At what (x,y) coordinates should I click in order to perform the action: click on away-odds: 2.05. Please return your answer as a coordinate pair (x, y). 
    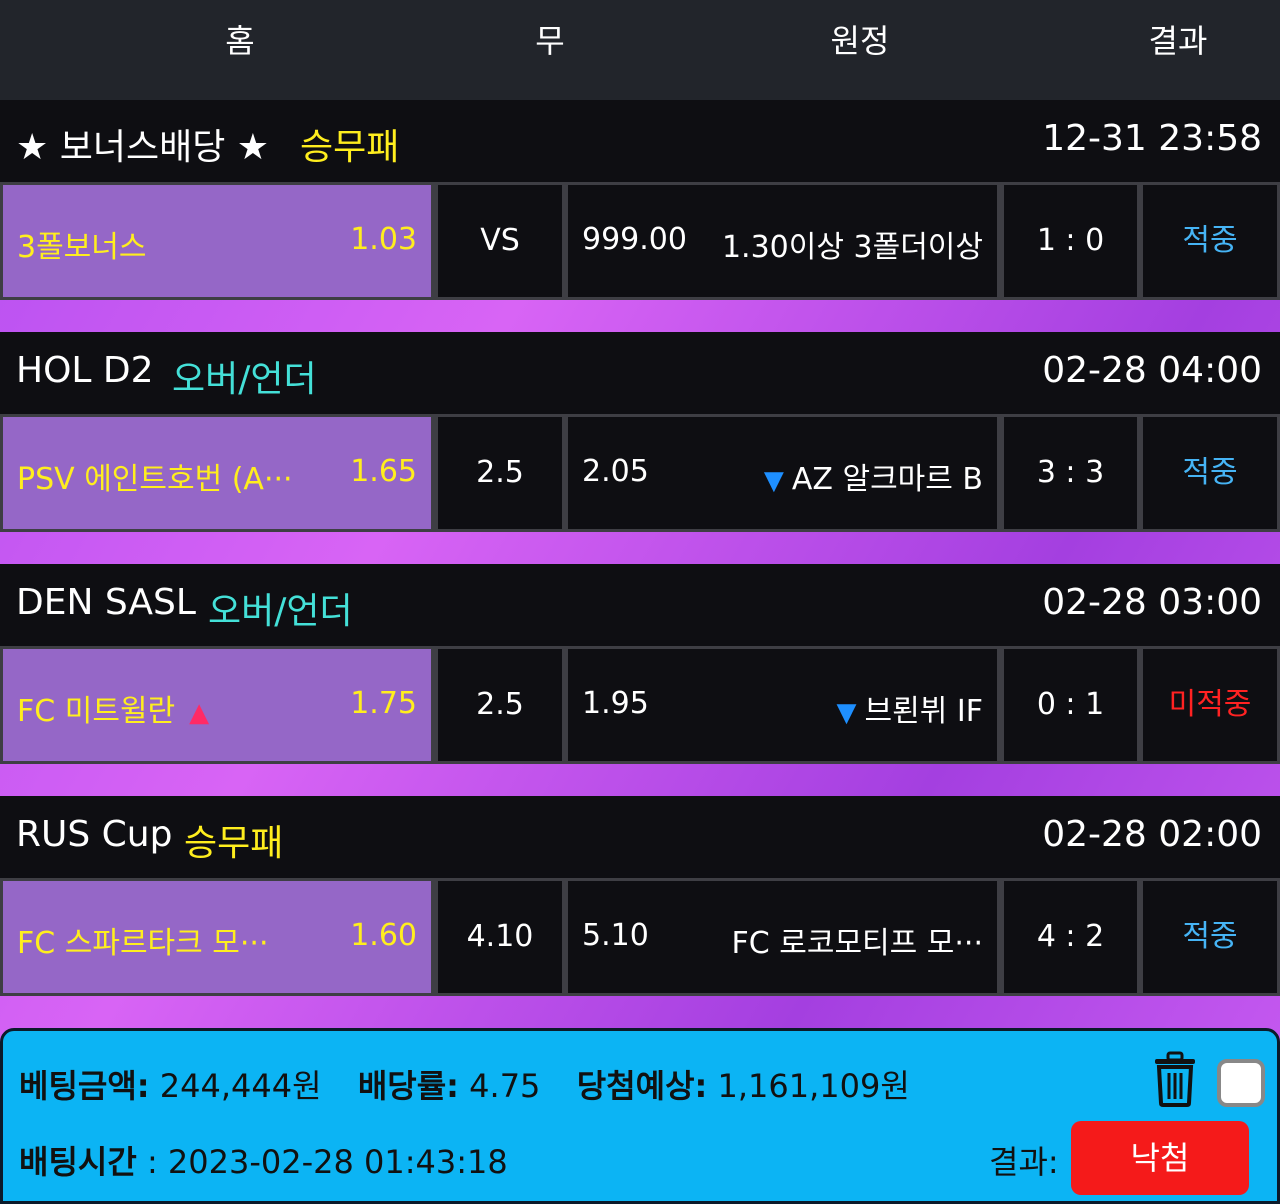
    Looking at the image, I should click on (615, 471).